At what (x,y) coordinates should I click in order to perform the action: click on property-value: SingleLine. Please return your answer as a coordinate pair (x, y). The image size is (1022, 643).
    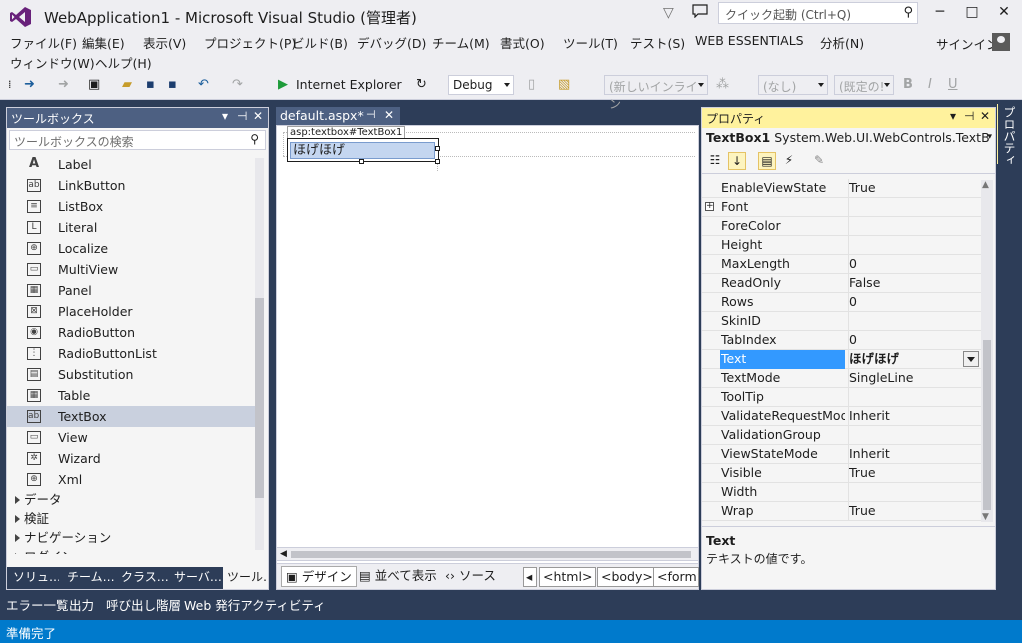
    Looking at the image, I should click on (914, 378).